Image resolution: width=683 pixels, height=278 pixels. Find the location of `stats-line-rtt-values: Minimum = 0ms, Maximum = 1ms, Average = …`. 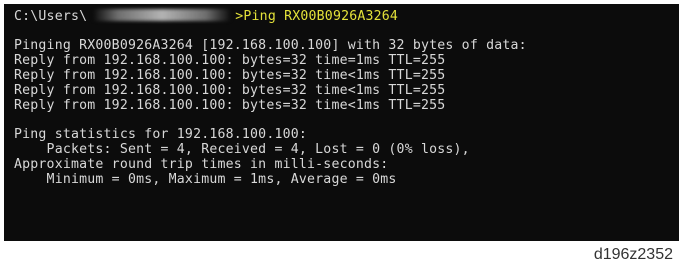

stats-line-rtt-values: Minimum = 0ms, Maximum = 1ms, Average = … is located at coordinates (205, 179).